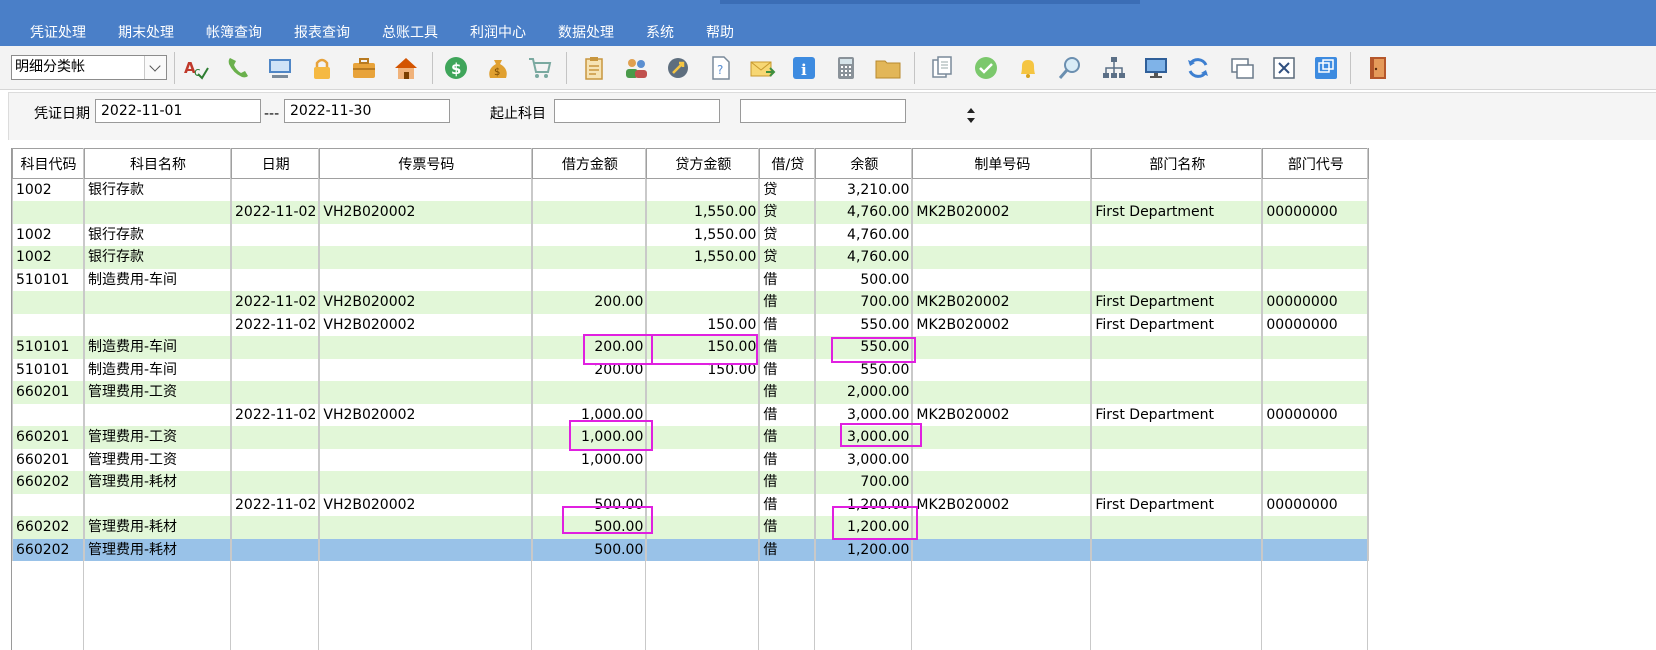  What do you see at coordinates (48, 549) in the screenshot?
I see `cell-account-code: 660202` at bounding box center [48, 549].